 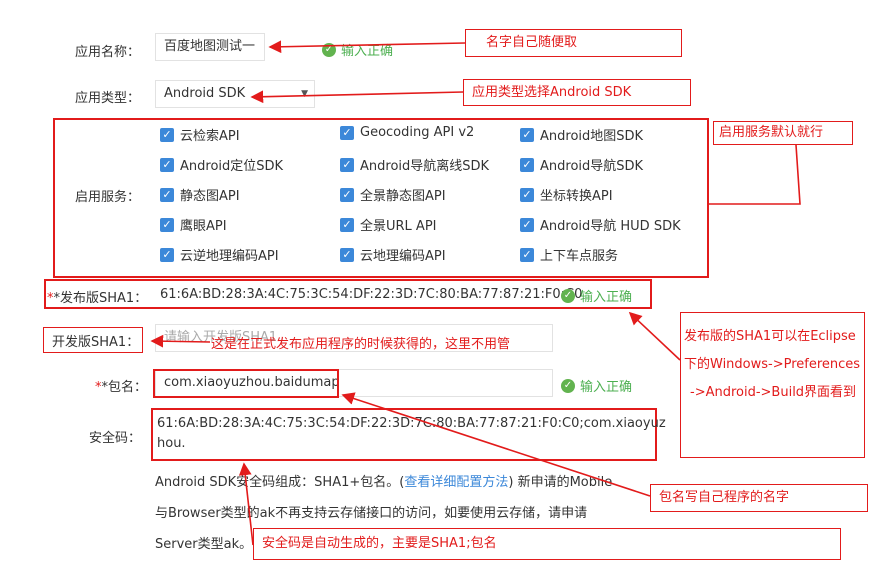 What do you see at coordinates (210, 47) in the screenshot?
I see `app-name-input: 百度地图测试一` at bounding box center [210, 47].